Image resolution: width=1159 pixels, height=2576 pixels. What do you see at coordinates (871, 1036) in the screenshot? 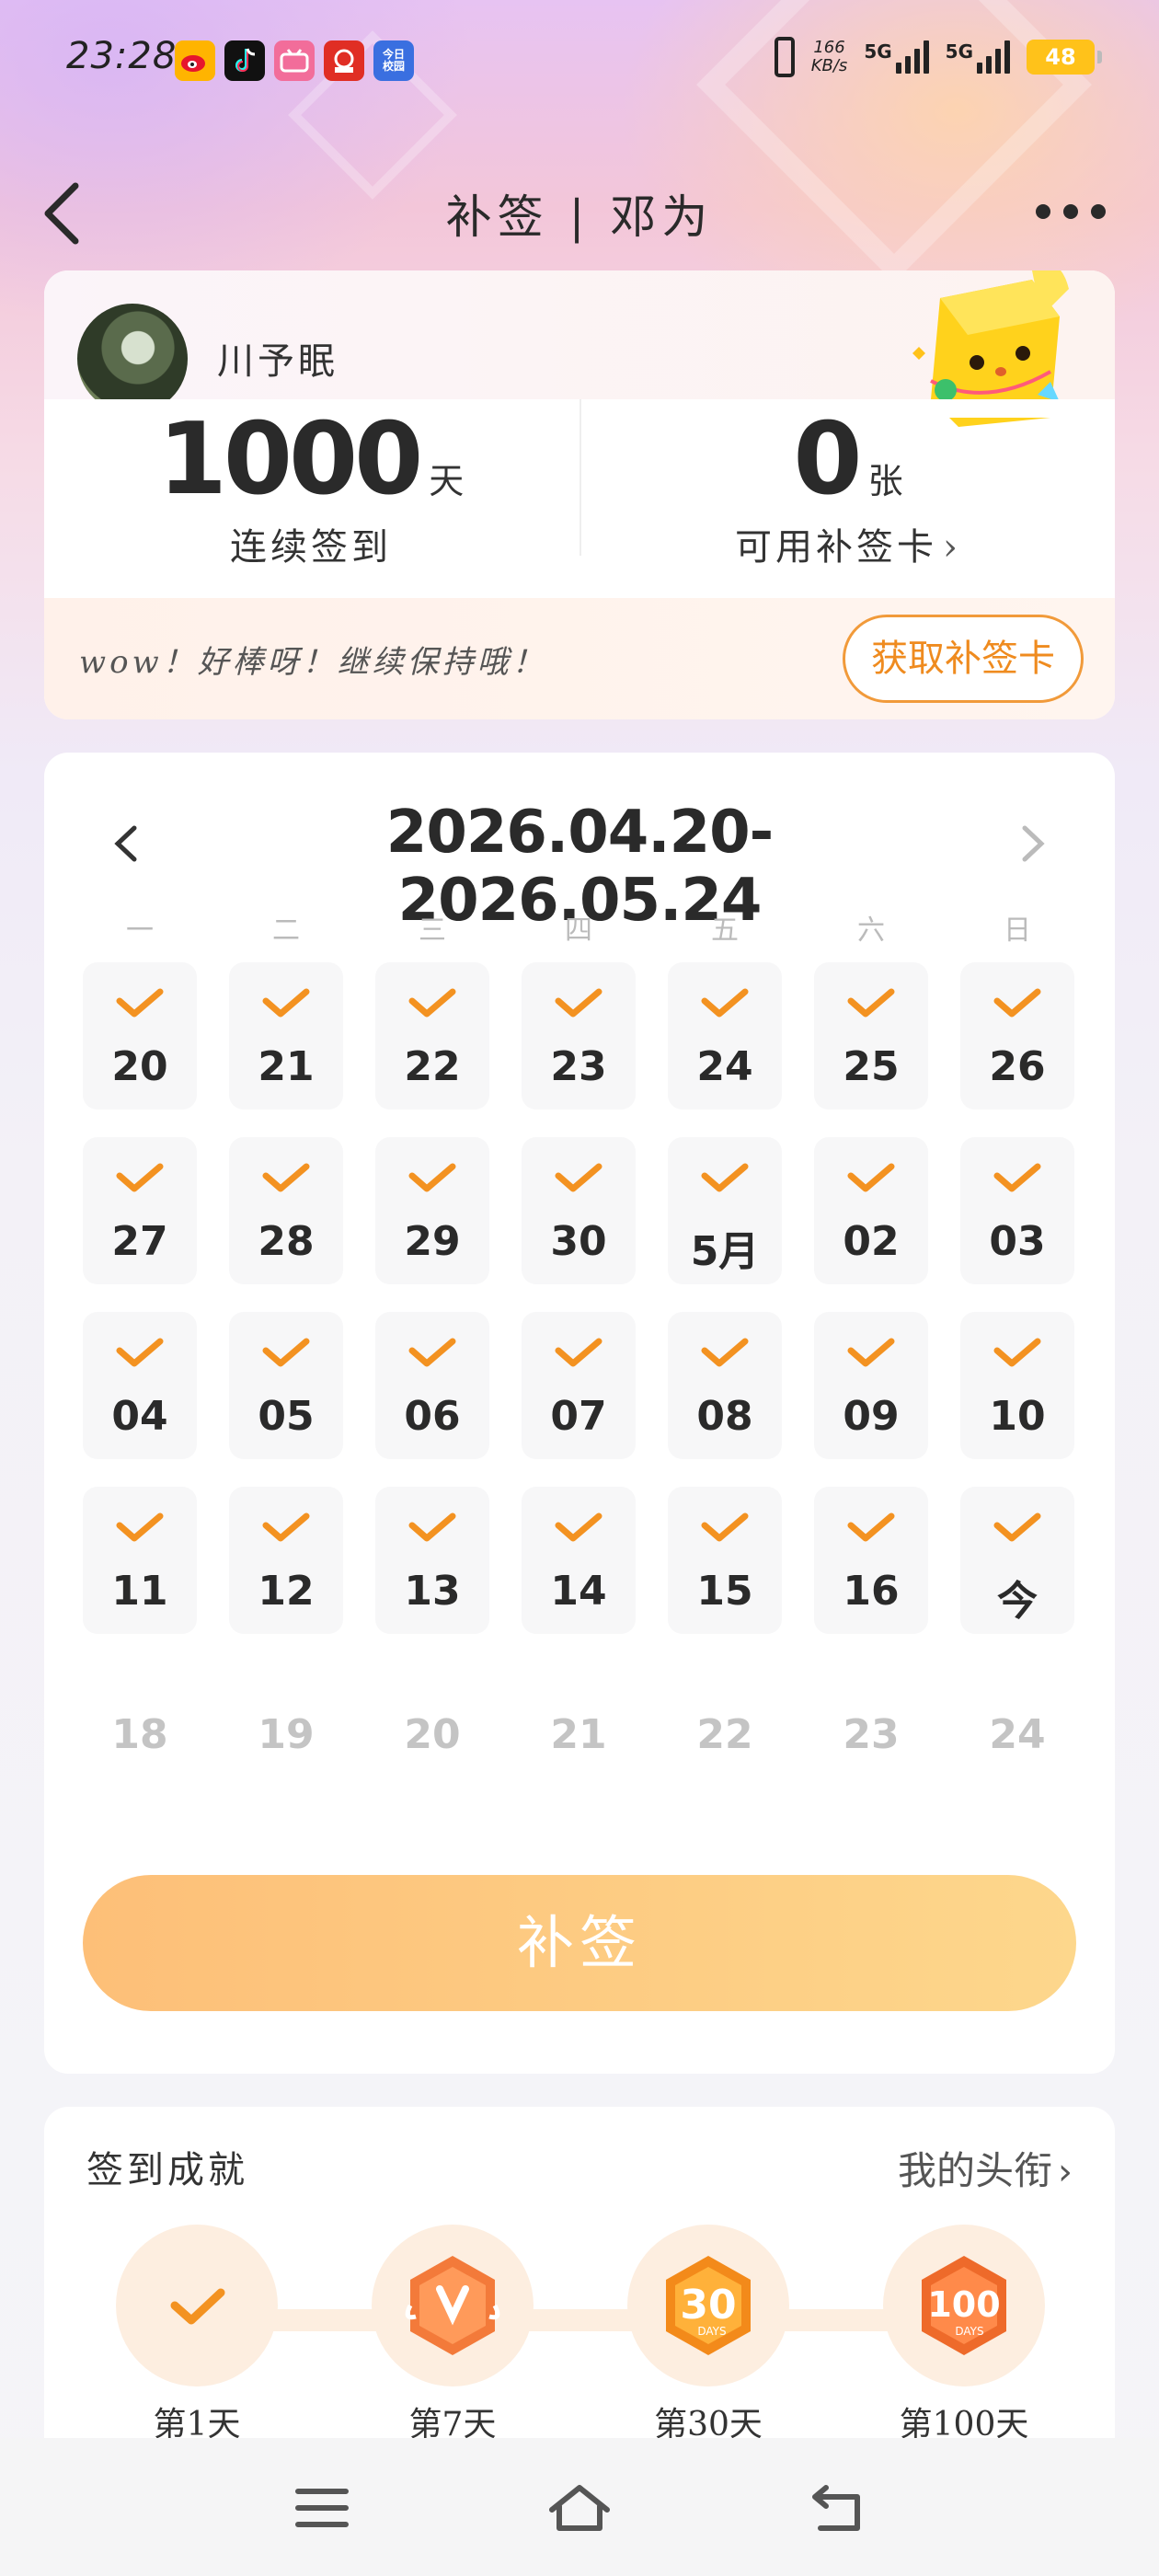
I see `calendar-day-checked: 25` at bounding box center [871, 1036].